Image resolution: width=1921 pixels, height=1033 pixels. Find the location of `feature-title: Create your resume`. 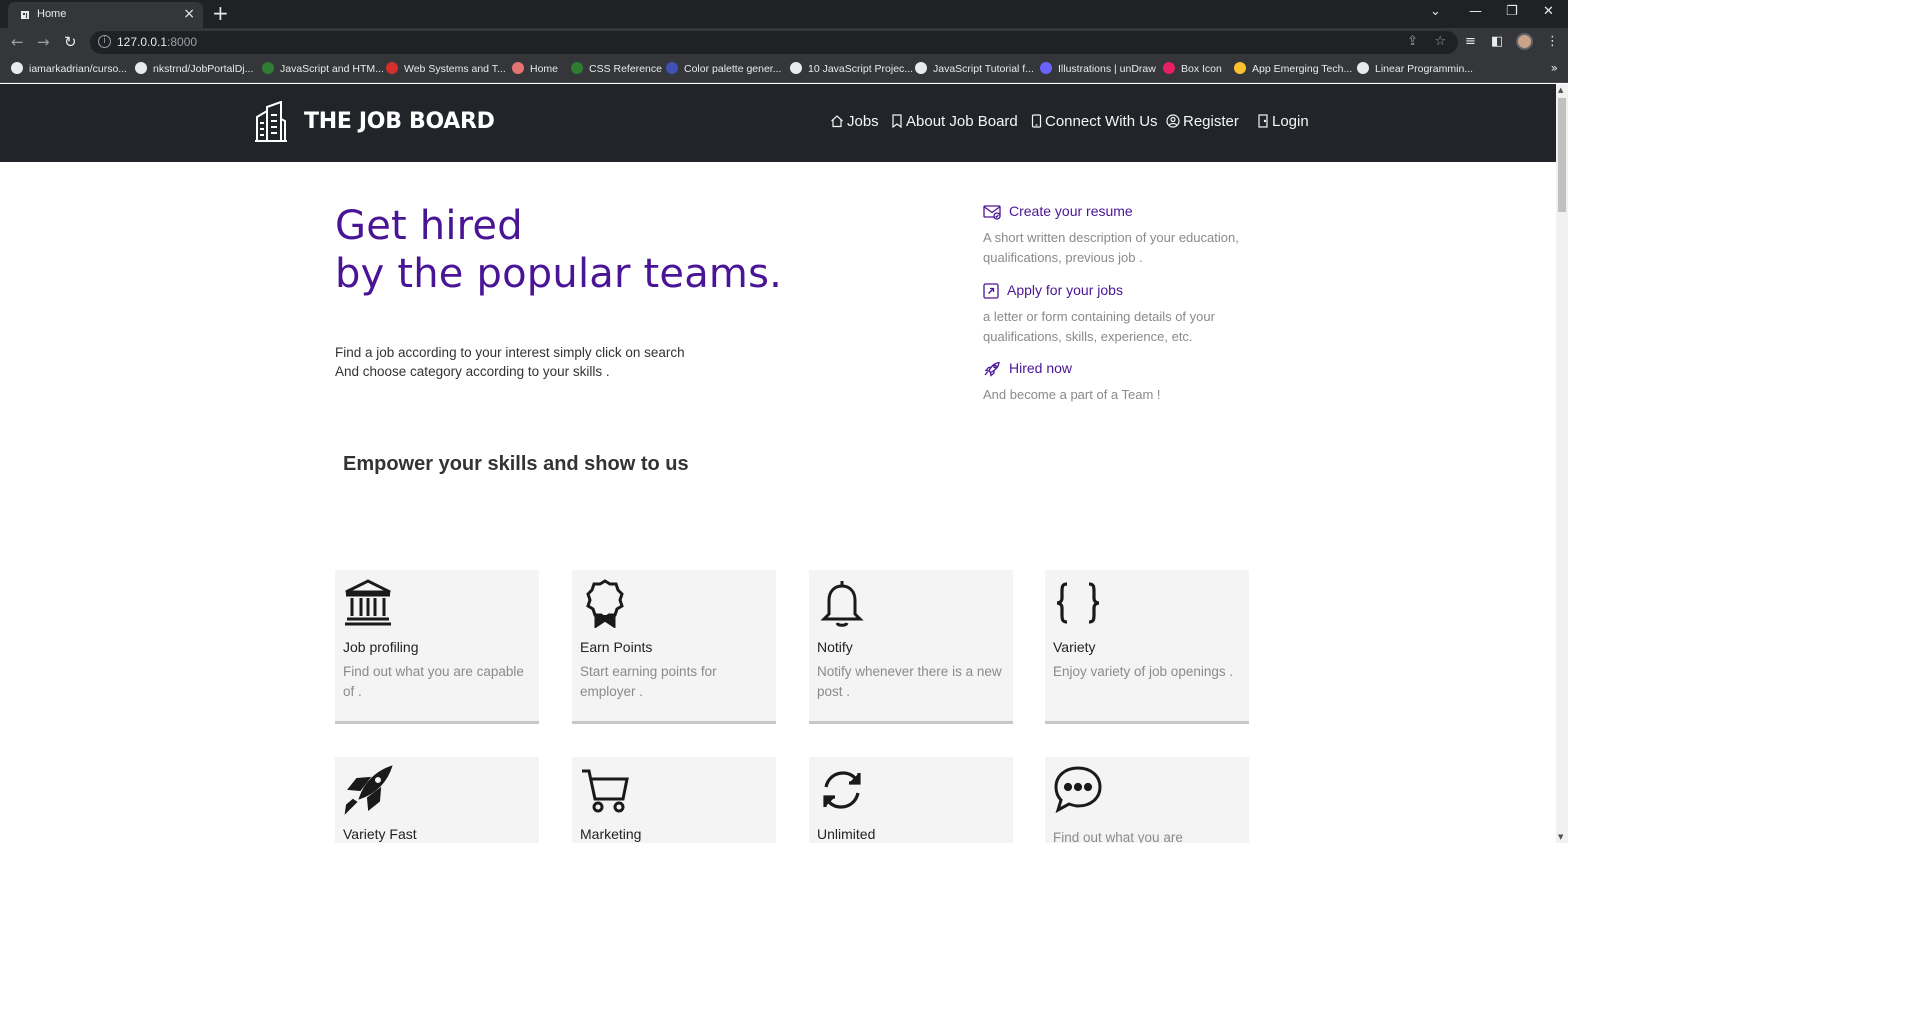

feature-title: Create your resume is located at coordinates (1071, 211).